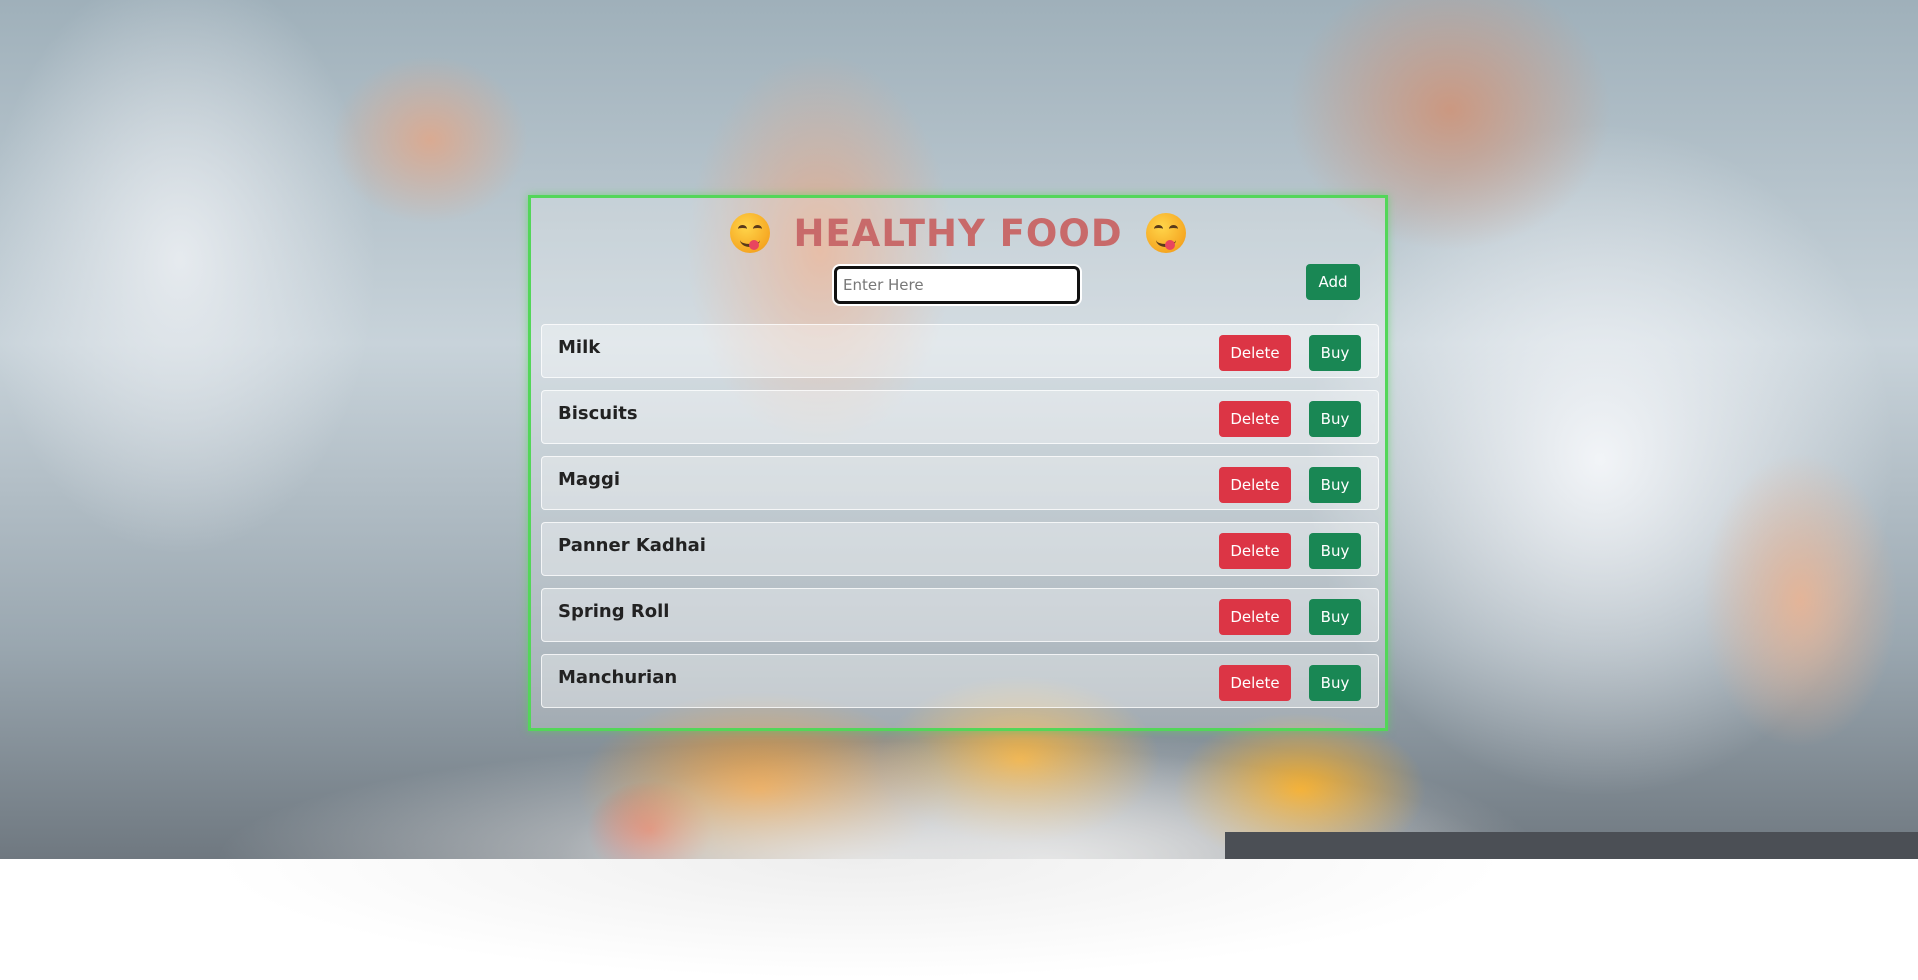  I want to click on list-item: Maggi Delete Buy, so click(960, 483).